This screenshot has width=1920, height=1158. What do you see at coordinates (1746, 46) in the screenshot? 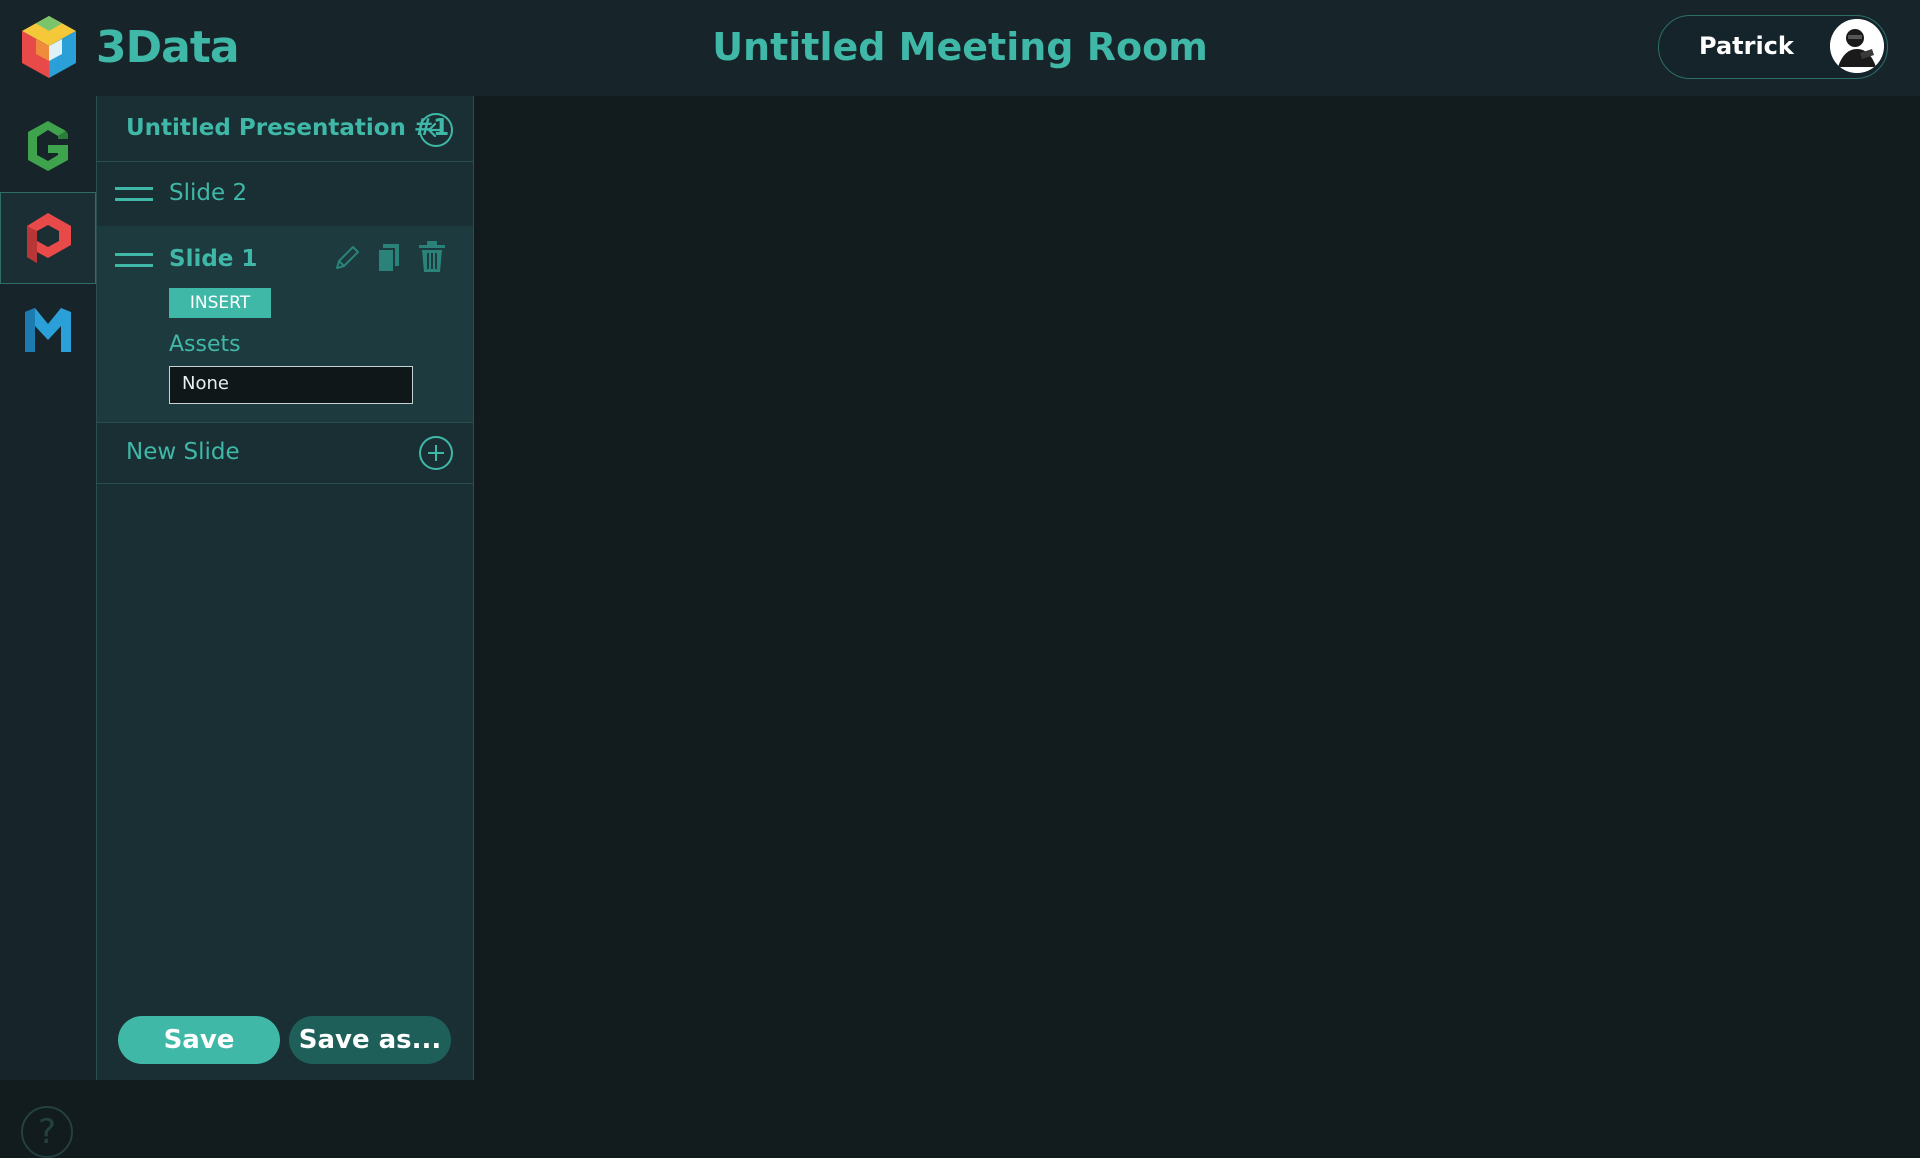
I see `user-name: Patrick` at bounding box center [1746, 46].